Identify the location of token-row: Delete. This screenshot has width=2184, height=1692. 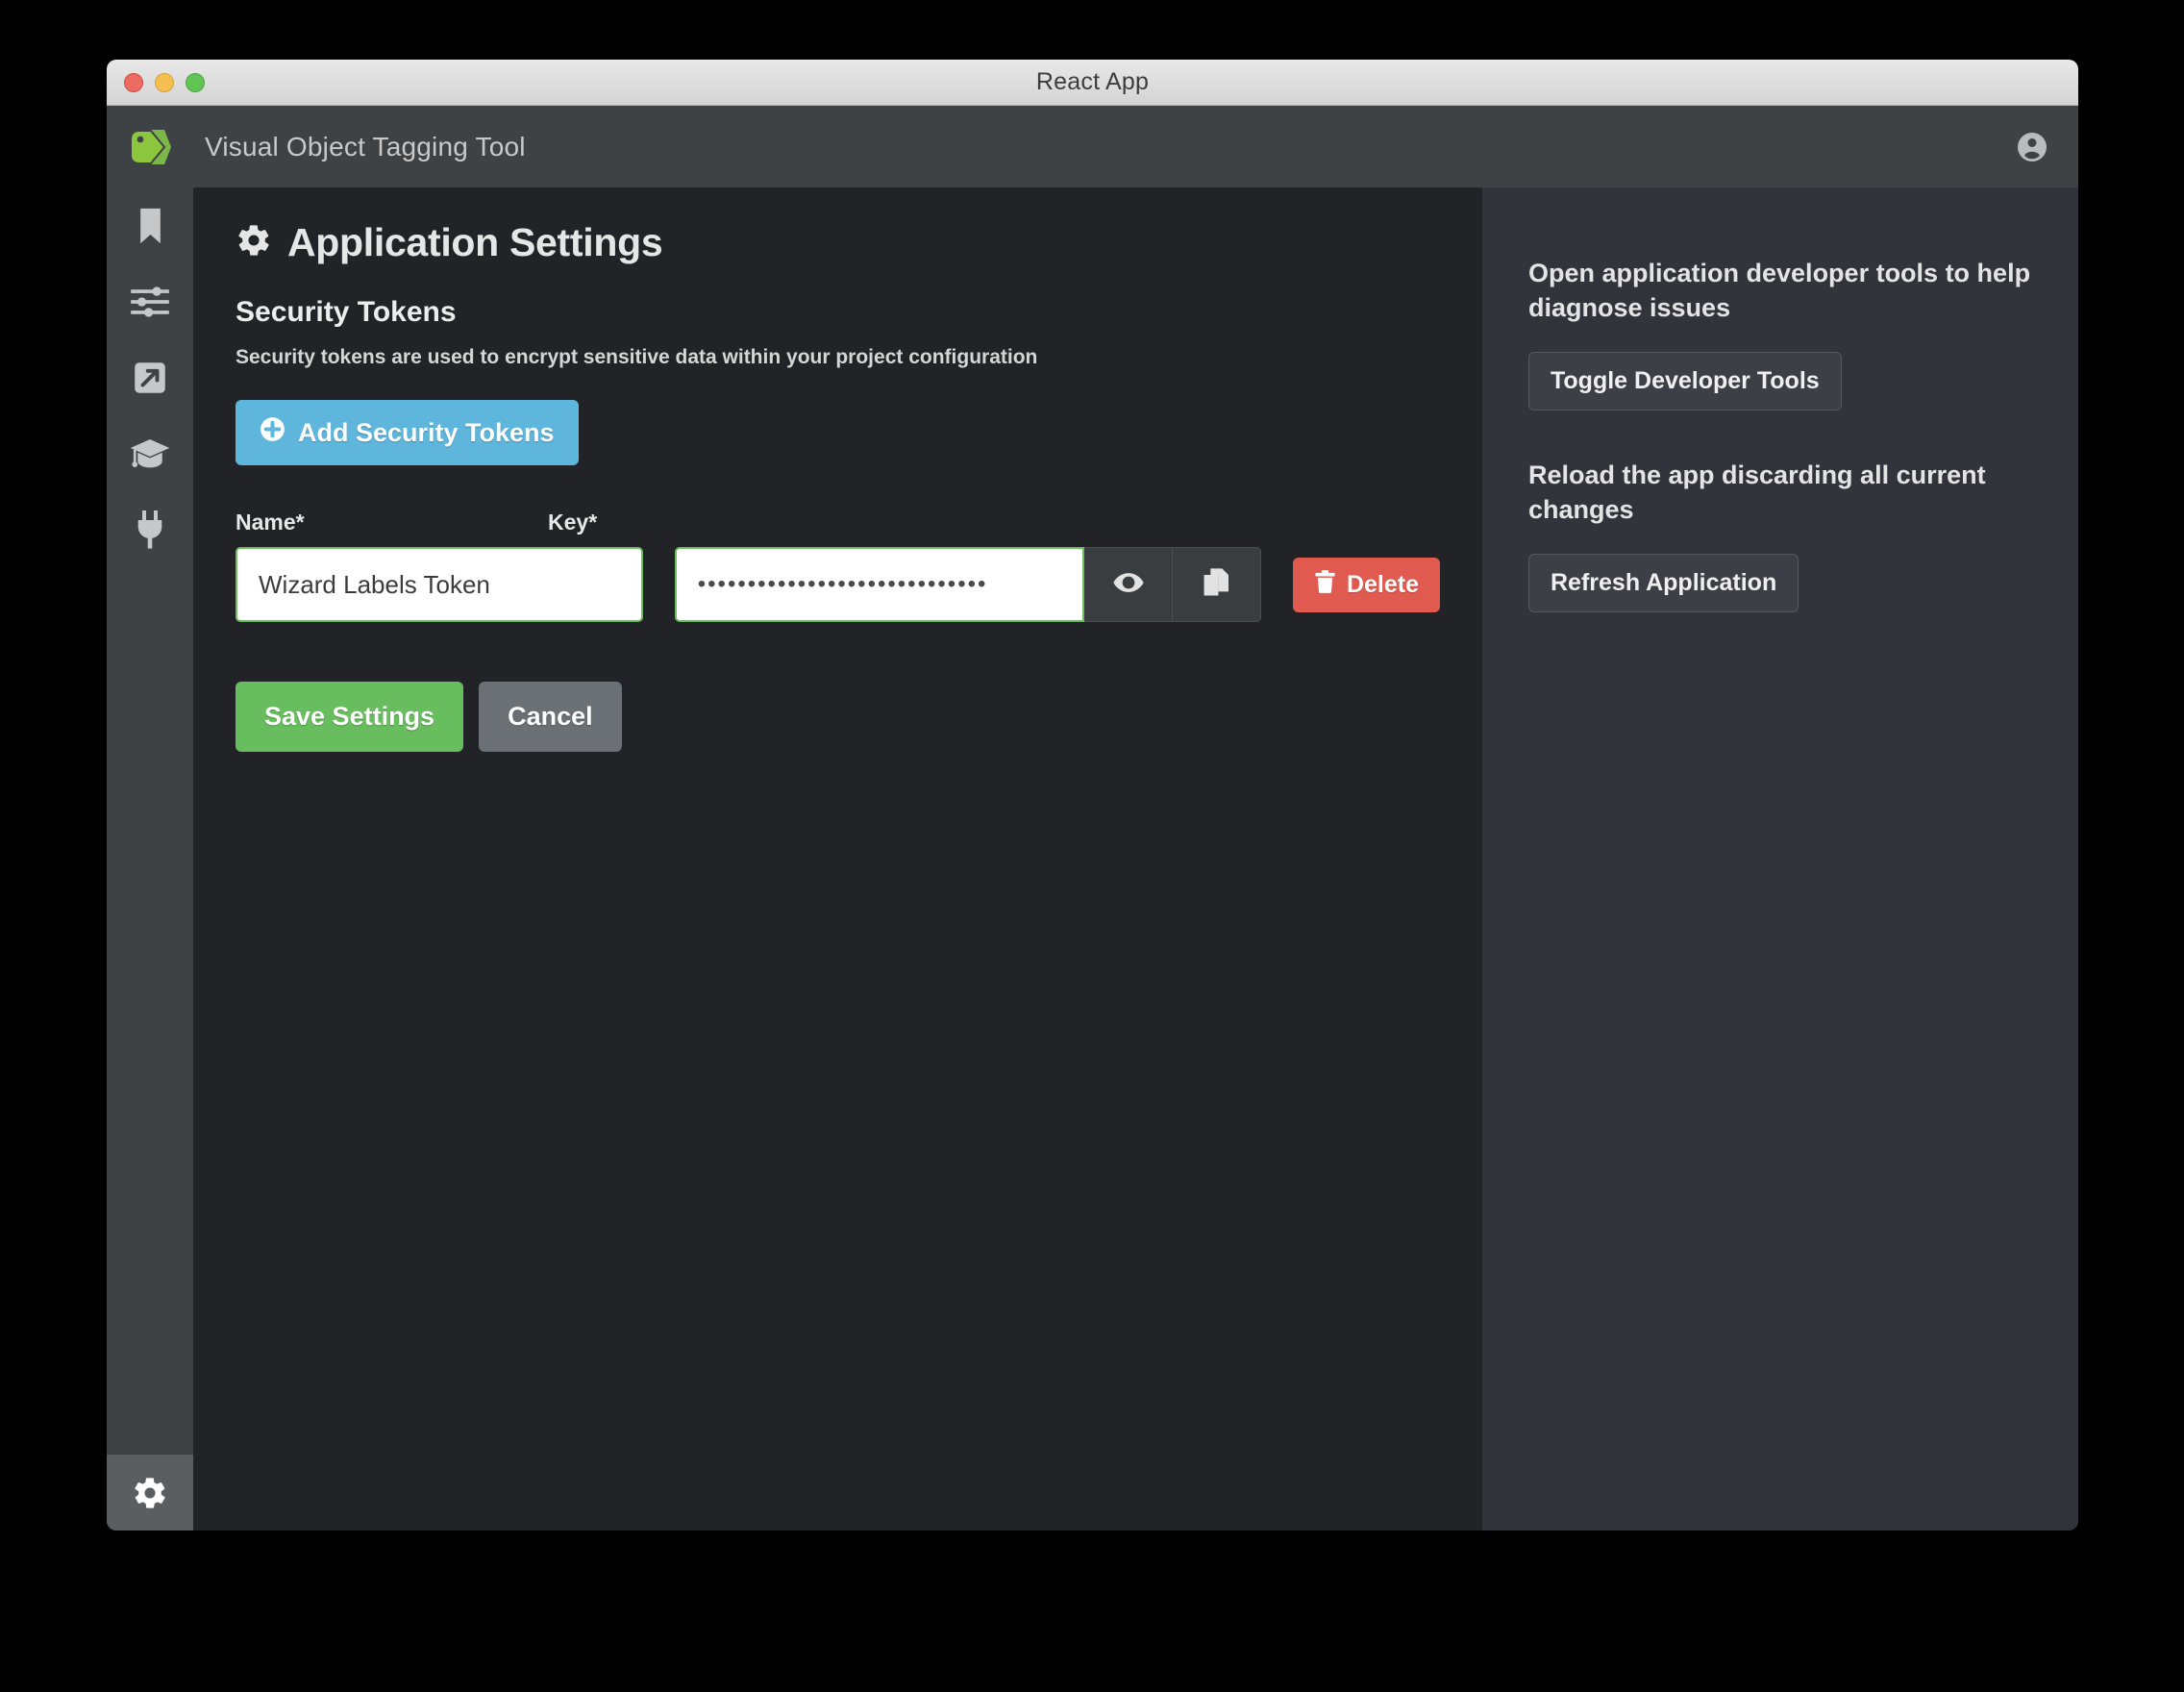
(838, 584).